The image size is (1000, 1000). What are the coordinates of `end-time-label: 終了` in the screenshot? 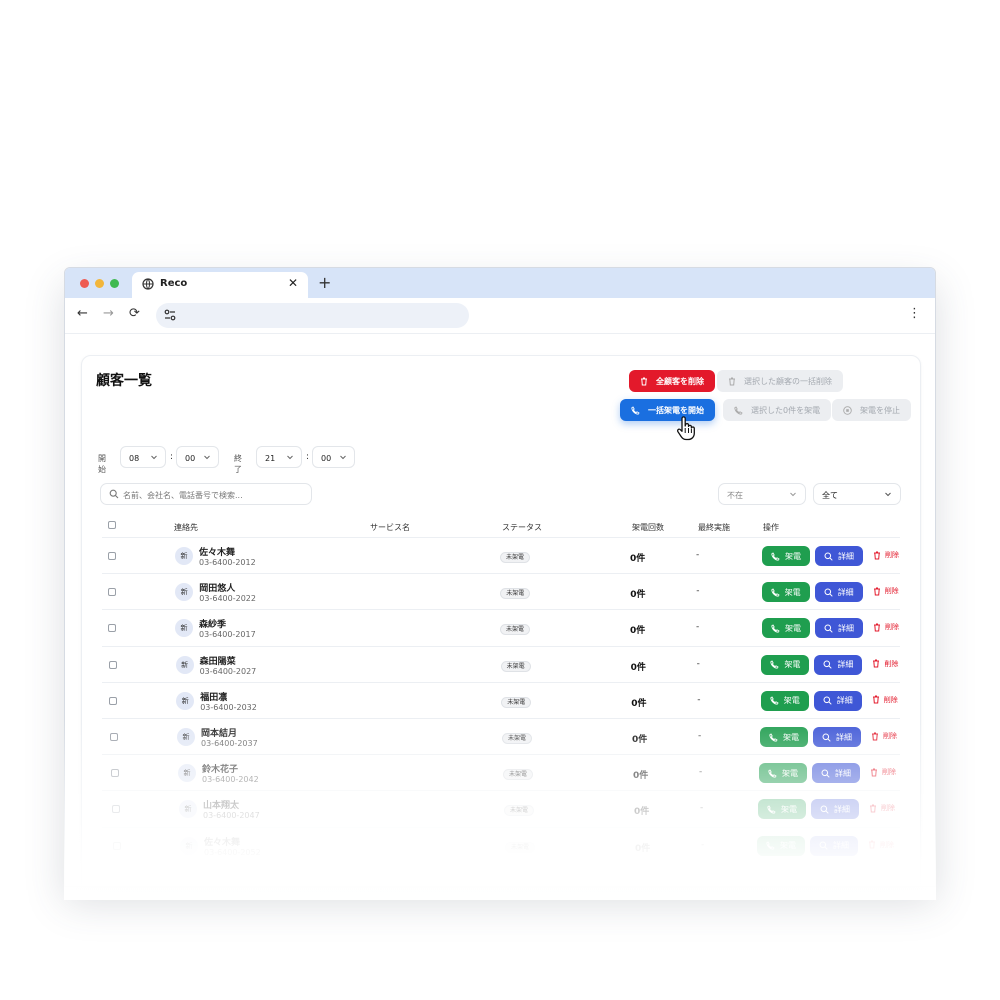 It's located at (238, 464).